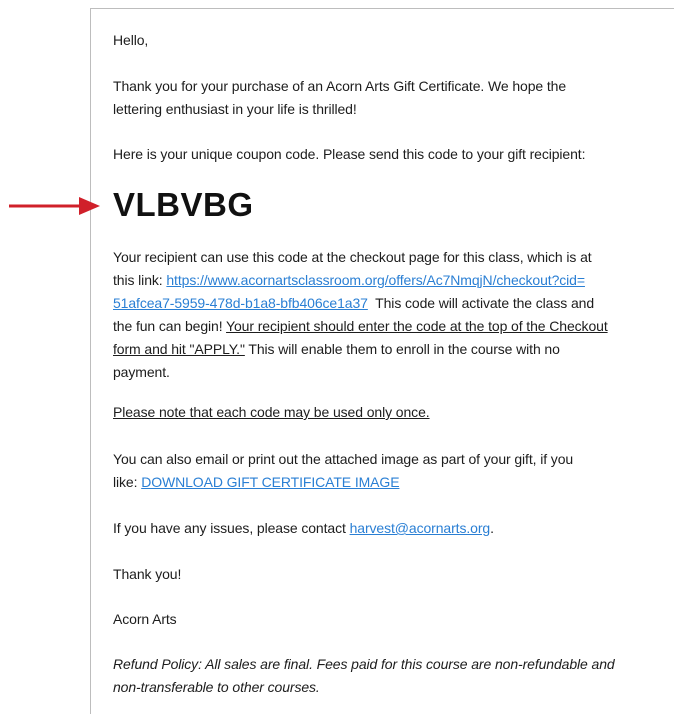  Describe the element at coordinates (179, 349) in the screenshot. I see `recipient-instruction-2: form and hit "APPLY."` at that location.